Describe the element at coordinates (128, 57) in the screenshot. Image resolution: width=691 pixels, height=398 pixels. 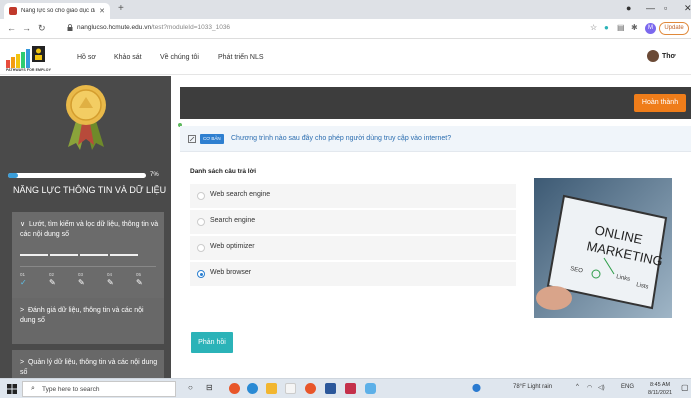
I see `nav-khao-sat: Khảo sát` at that location.